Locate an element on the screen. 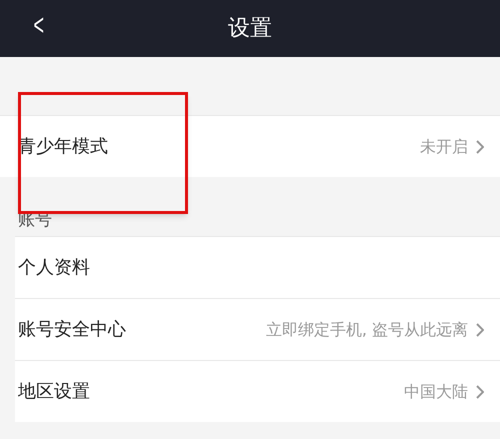 This screenshot has height=439, width=500. settings-row: 地区设置 中国大陆 is located at coordinates (257, 391).